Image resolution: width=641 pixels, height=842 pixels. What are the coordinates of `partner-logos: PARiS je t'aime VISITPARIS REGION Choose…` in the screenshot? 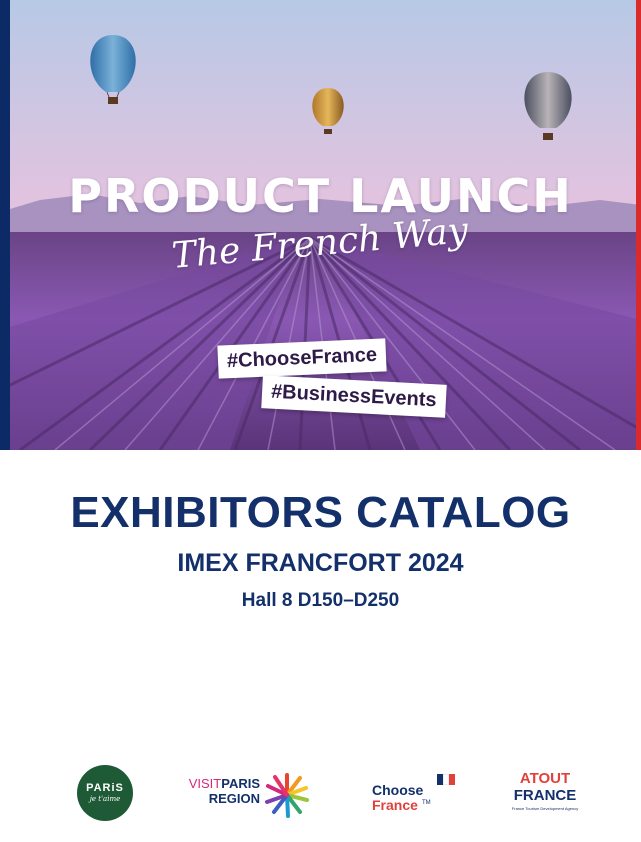 It's located at (320, 795).